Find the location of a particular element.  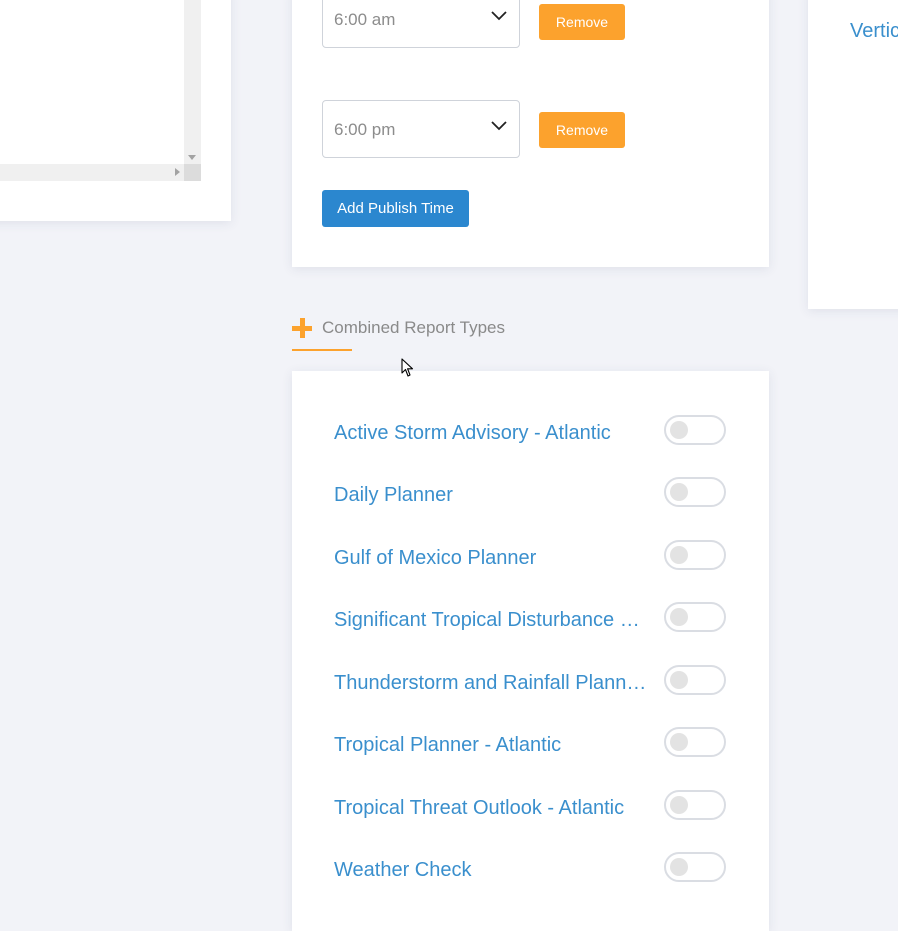

report-type-row: Tropical Threat Outlook - Atlantic is located at coordinates (530, 808).